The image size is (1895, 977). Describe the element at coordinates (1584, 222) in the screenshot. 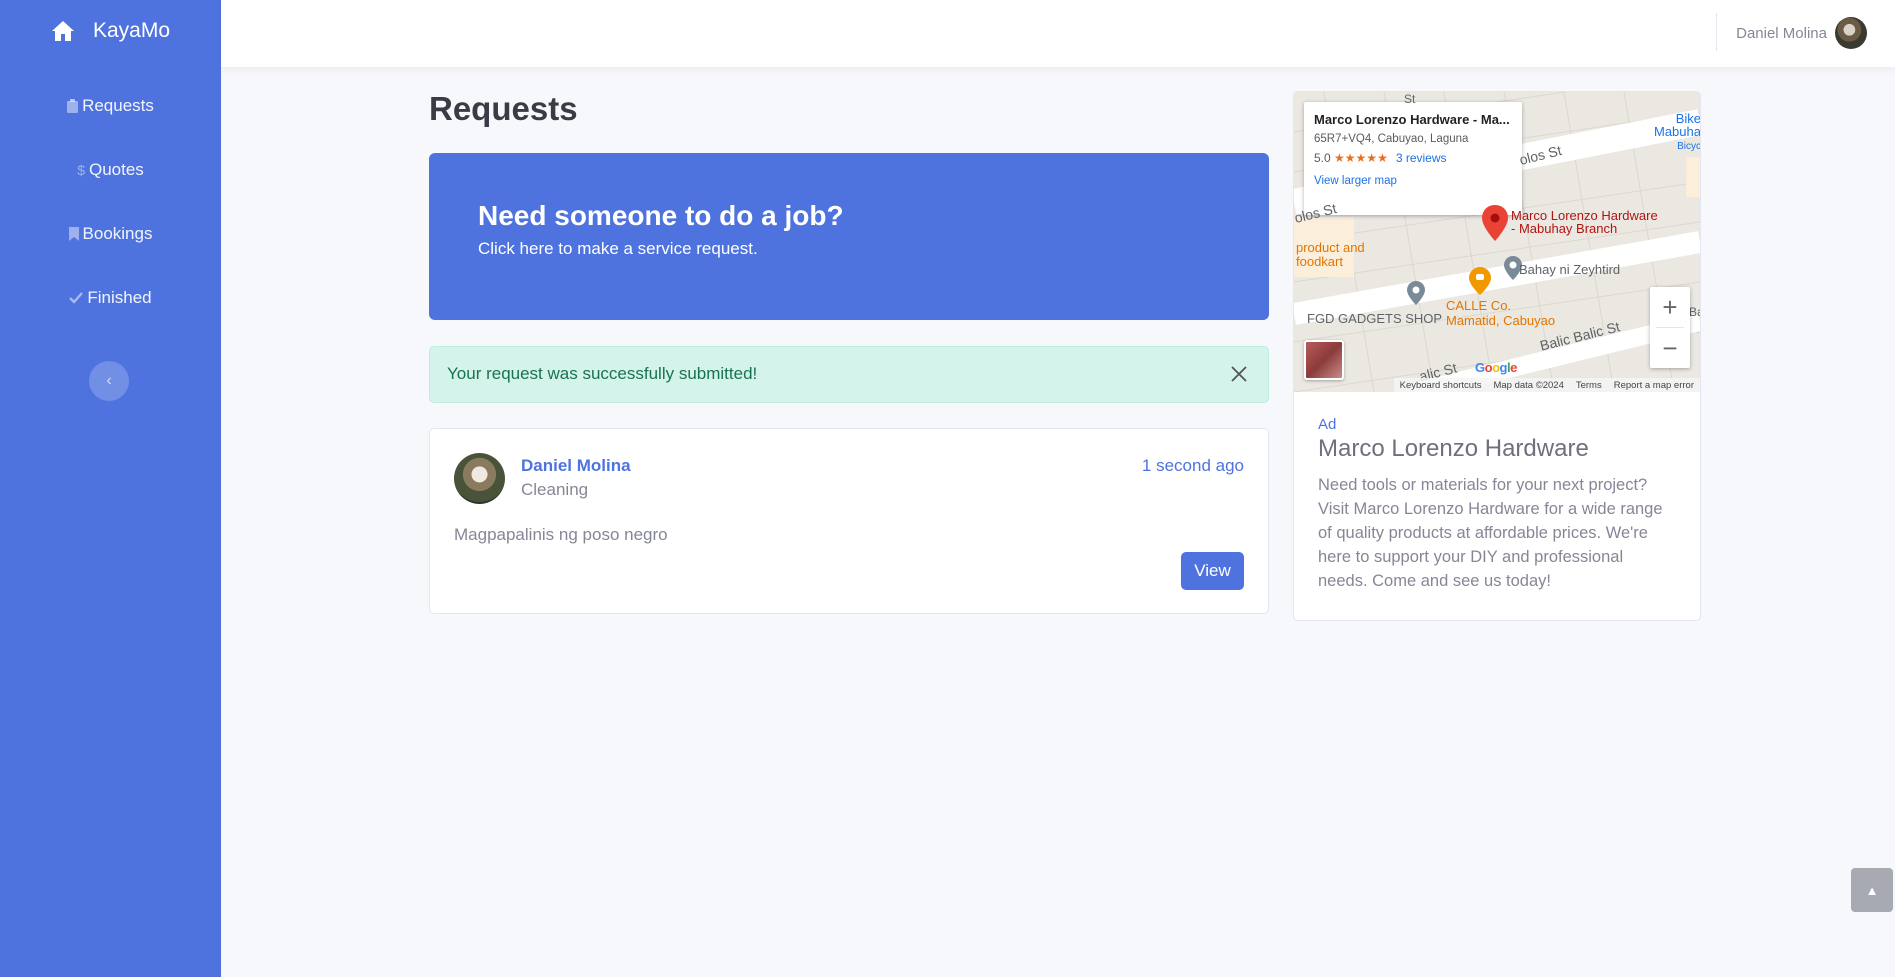

I see `map-pin-label: Marco Lorenzo Hardware - Mabuhay Branch` at that location.